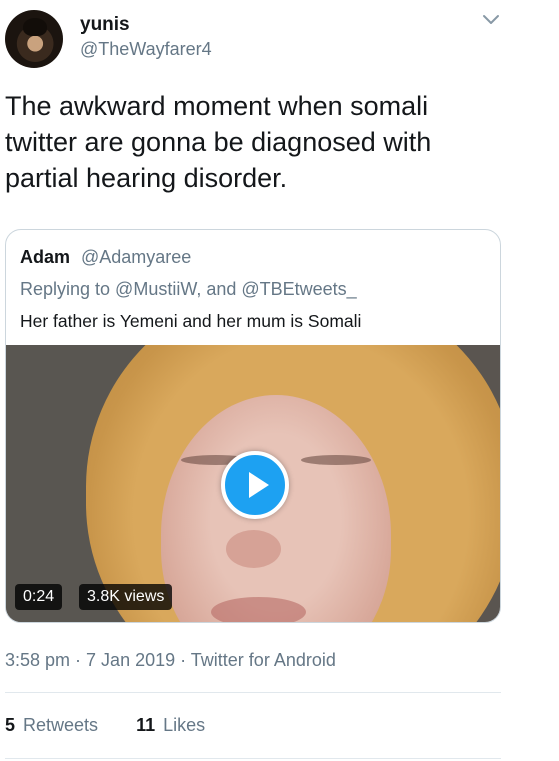  What do you see at coordinates (45, 257) in the screenshot?
I see `quoted-author-name: Adam` at bounding box center [45, 257].